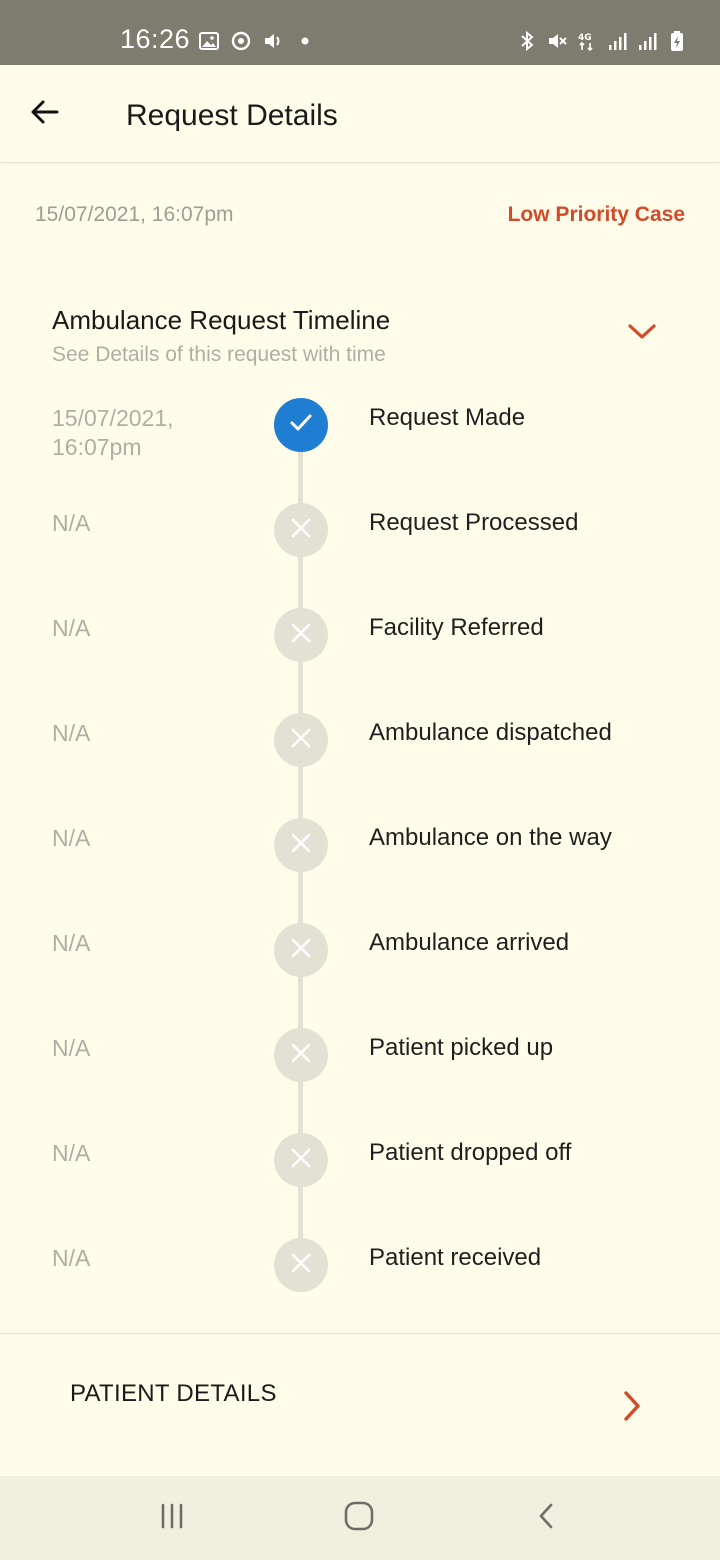  What do you see at coordinates (305, 41) in the screenshot?
I see `dot-icon` at bounding box center [305, 41].